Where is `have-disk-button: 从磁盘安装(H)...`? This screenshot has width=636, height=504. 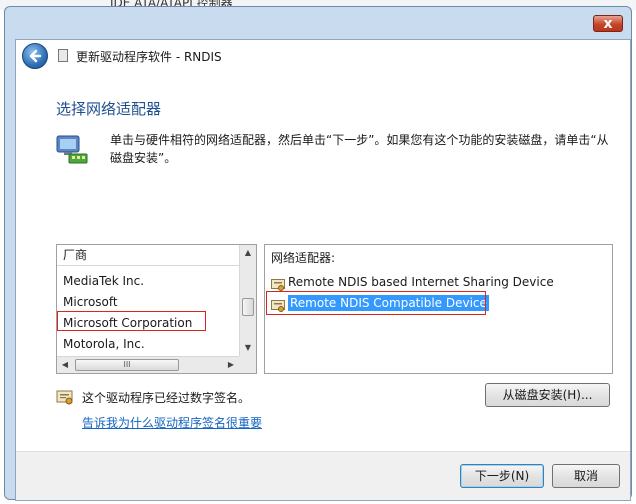 have-disk-button: 从磁盘安装(H)... is located at coordinates (547, 395).